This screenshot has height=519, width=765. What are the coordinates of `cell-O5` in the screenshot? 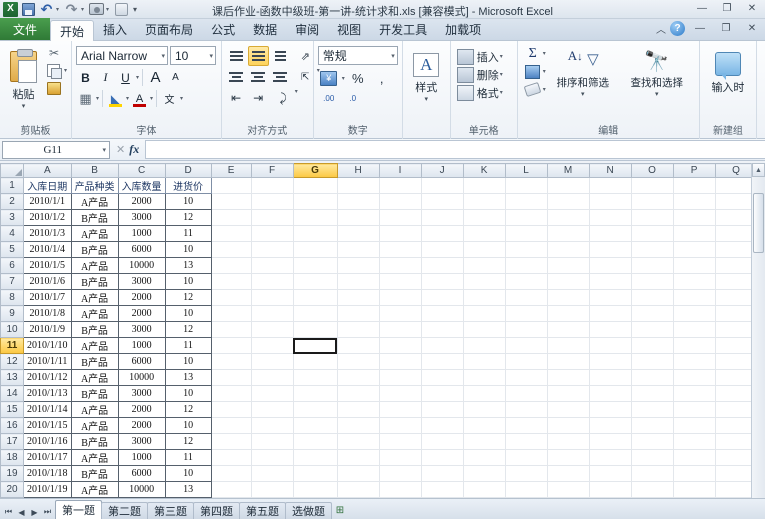 It's located at (652, 249).